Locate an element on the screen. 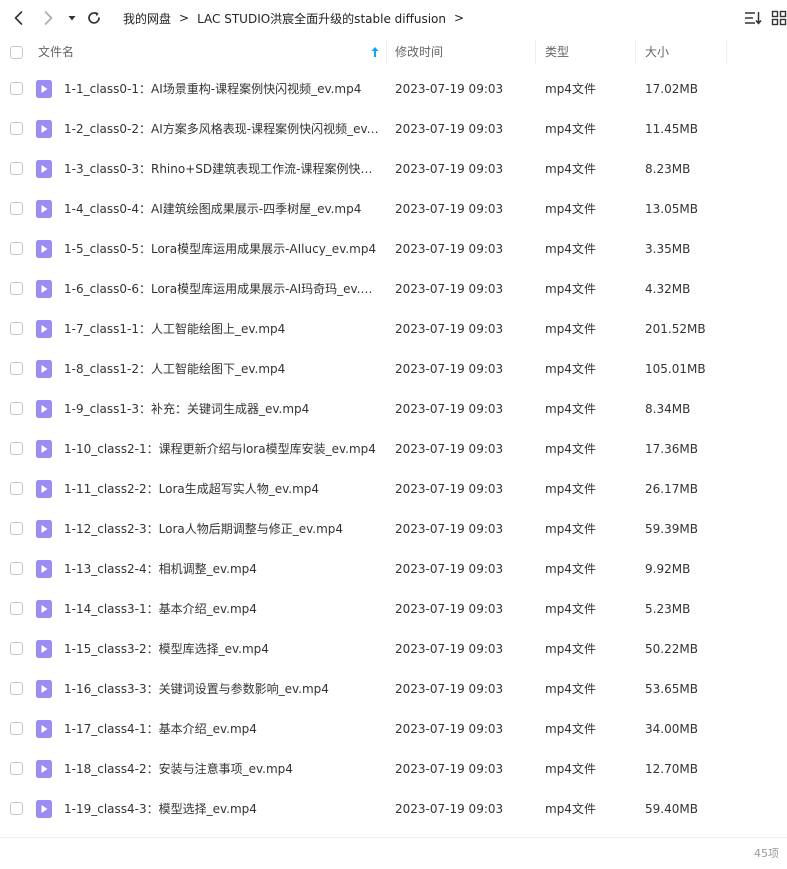  history-dropdown is located at coordinates (72, 18).